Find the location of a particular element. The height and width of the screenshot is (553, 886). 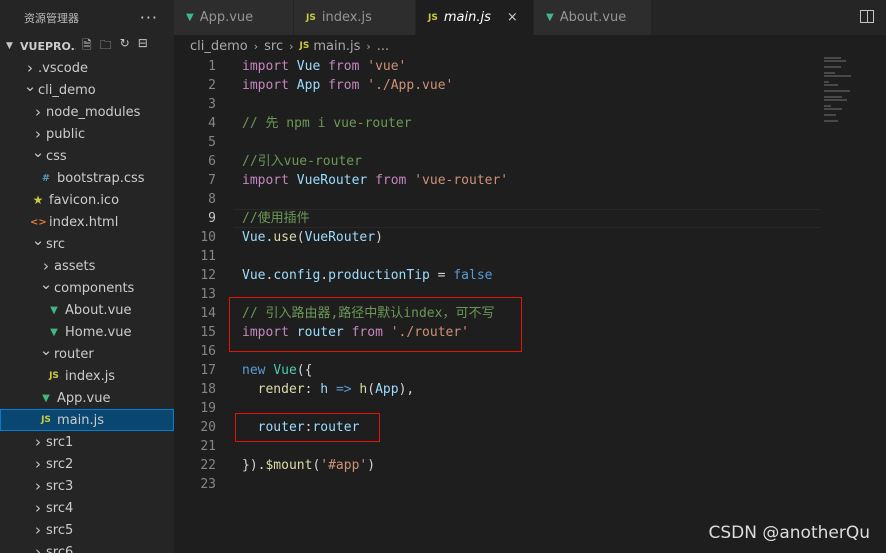

vue-file-icon: ▼ is located at coordinates (190, 17).